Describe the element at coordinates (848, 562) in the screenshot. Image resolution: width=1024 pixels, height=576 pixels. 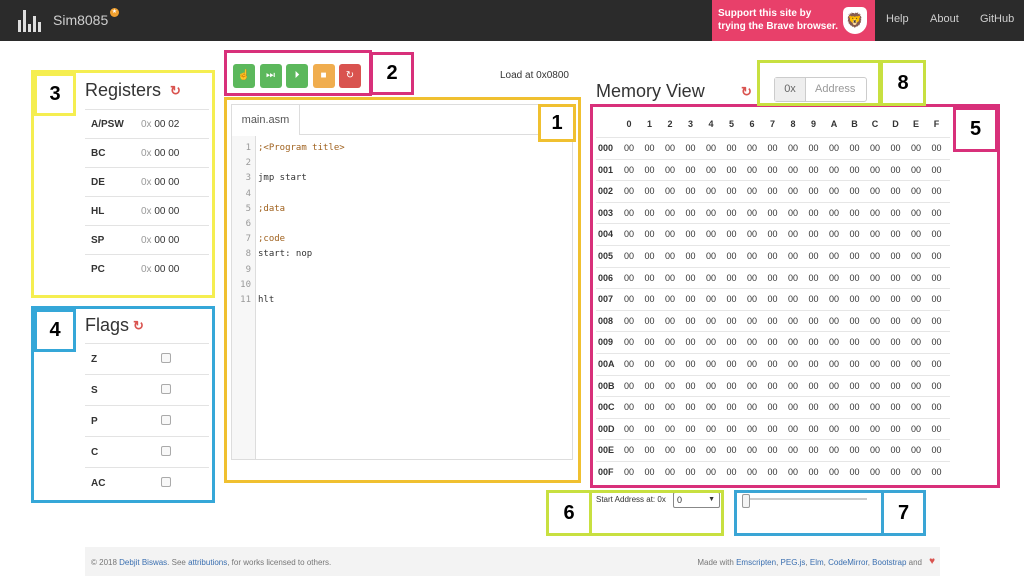
I see `footer-link-codemirror: CodeMirror` at that location.